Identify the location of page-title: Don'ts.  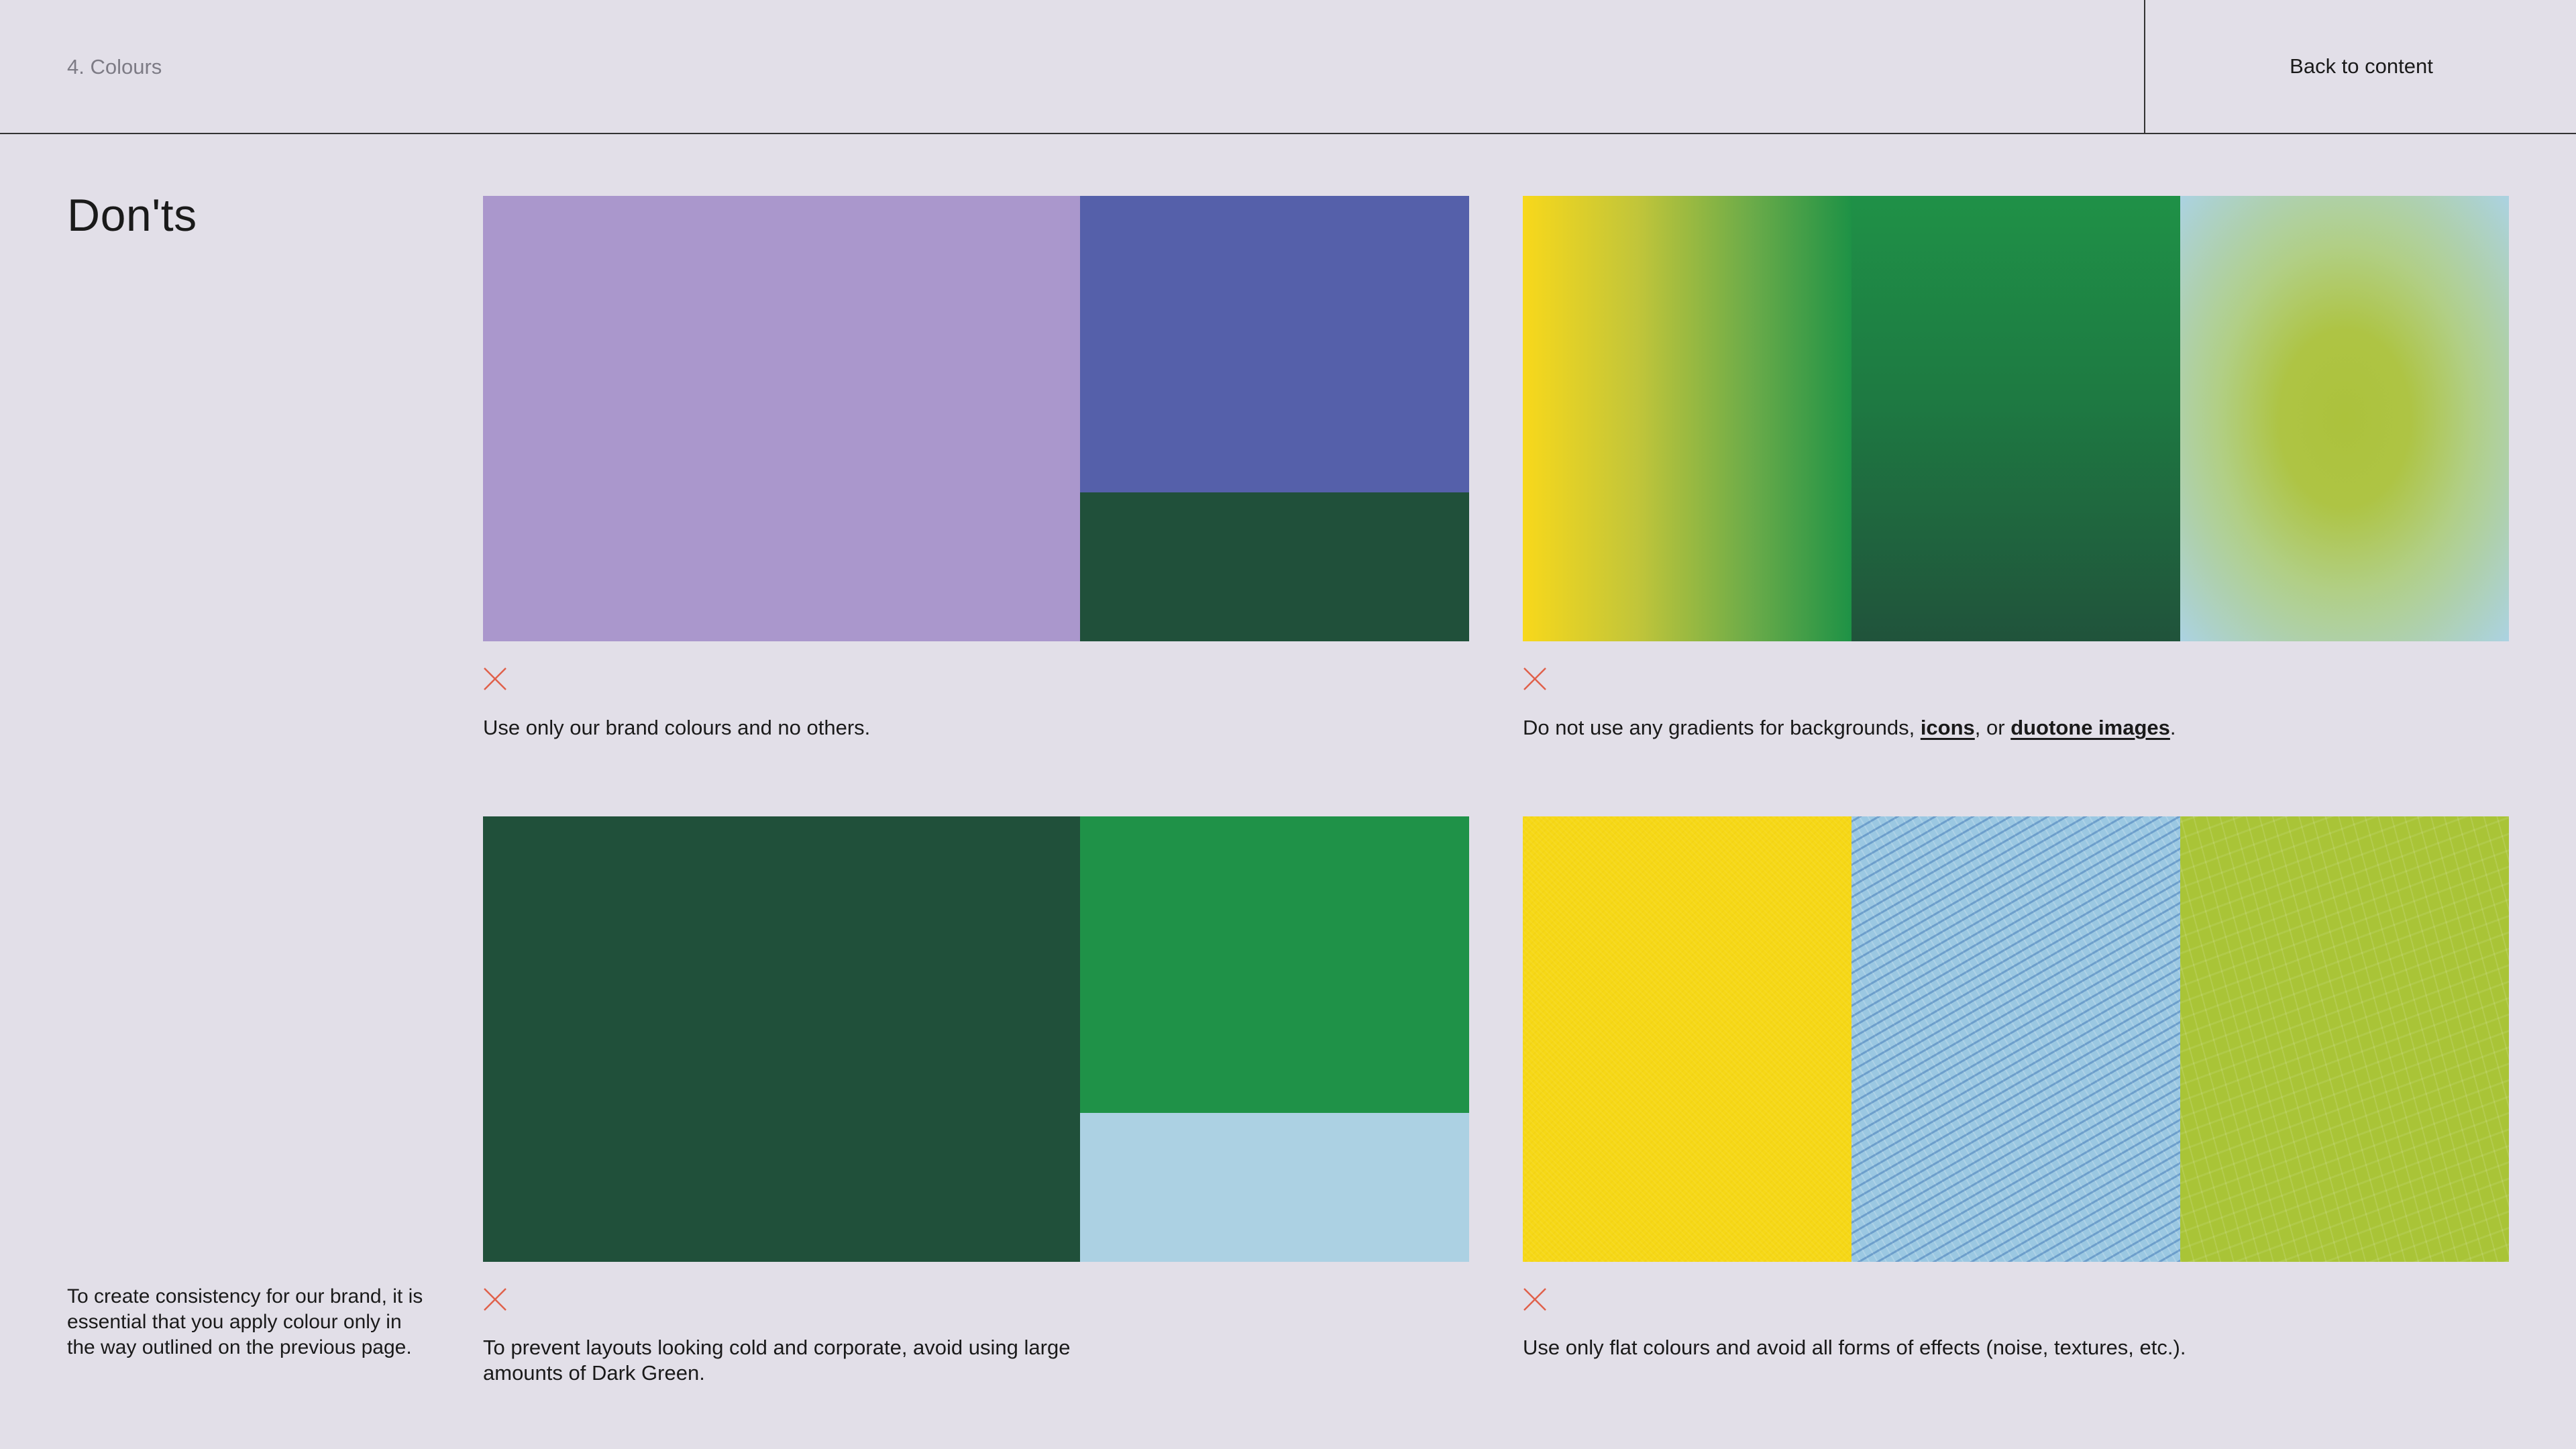
(132, 215).